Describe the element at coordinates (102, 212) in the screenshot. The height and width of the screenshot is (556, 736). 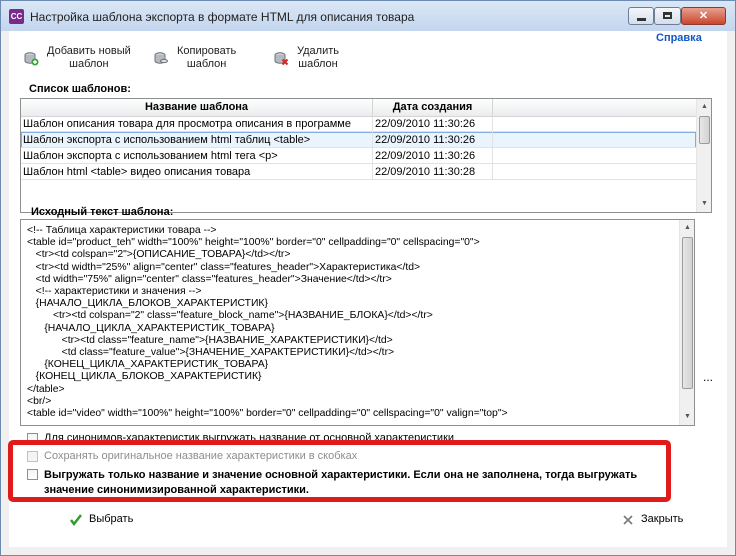
I see `source-text-label: Исходный текст шаблона:` at that location.